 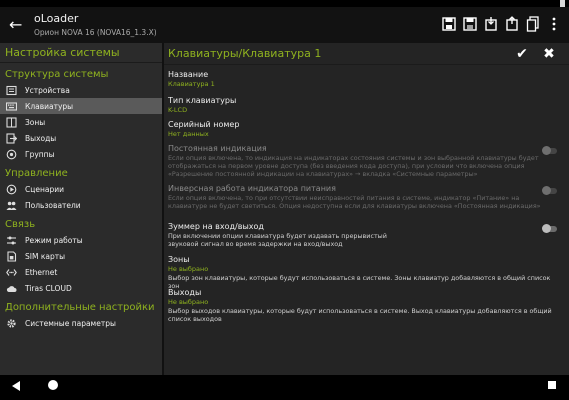 I want to click on sidebar-item-users: Пользователи, so click(x=81, y=205).